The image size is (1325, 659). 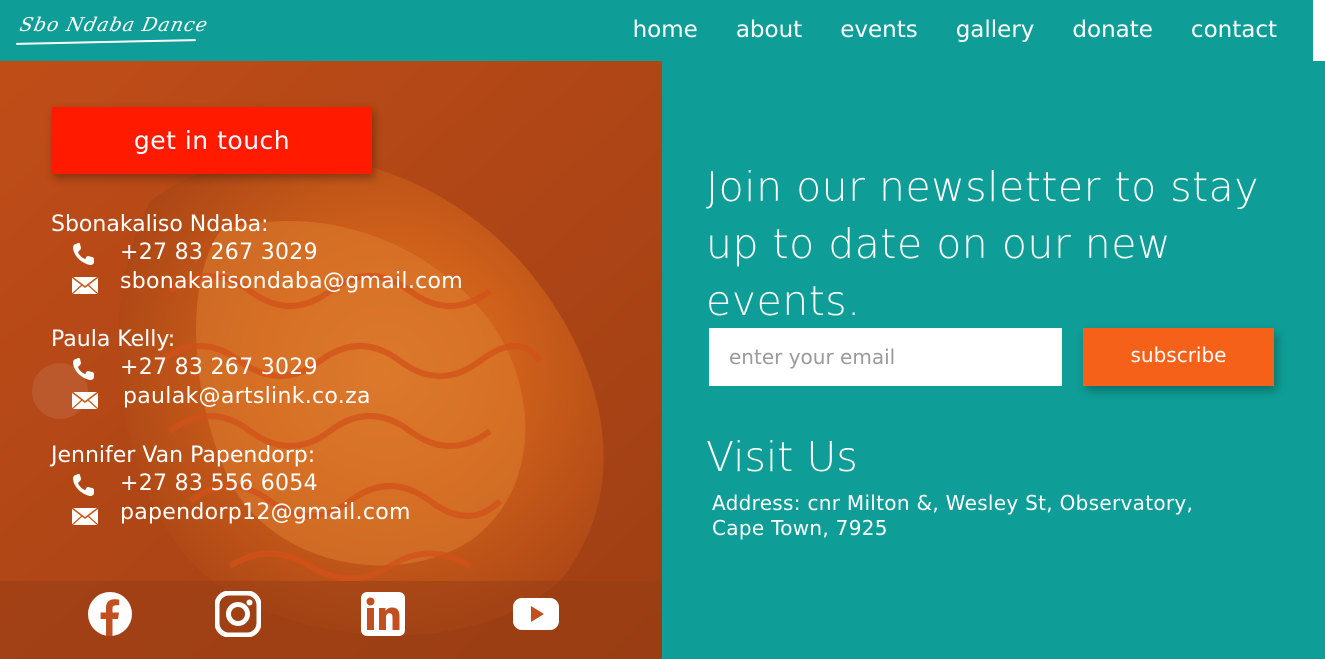 What do you see at coordinates (1224, 30) in the screenshot?
I see `nav-link-contact: contact` at bounding box center [1224, 30].